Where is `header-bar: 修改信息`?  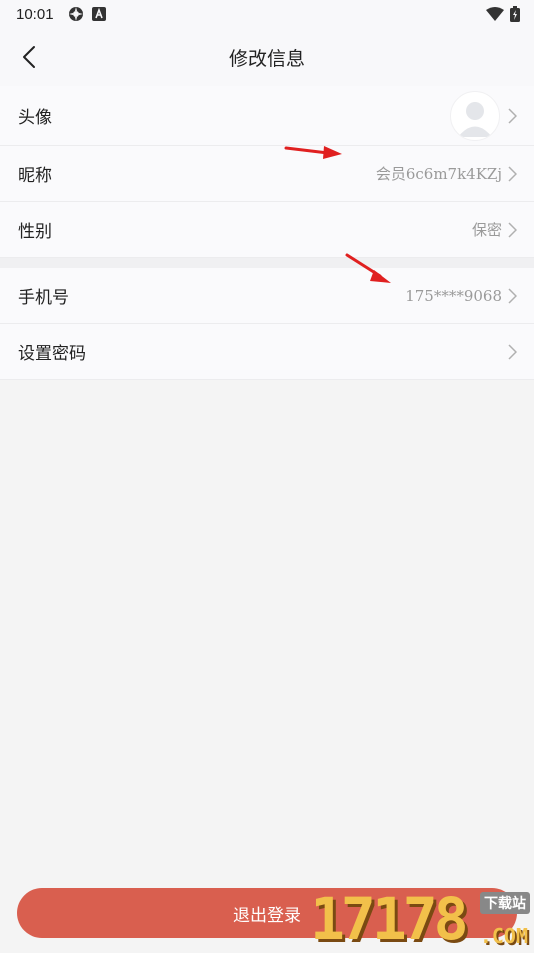
header-bar: 修改信息 is located at coordinates (267, 57).